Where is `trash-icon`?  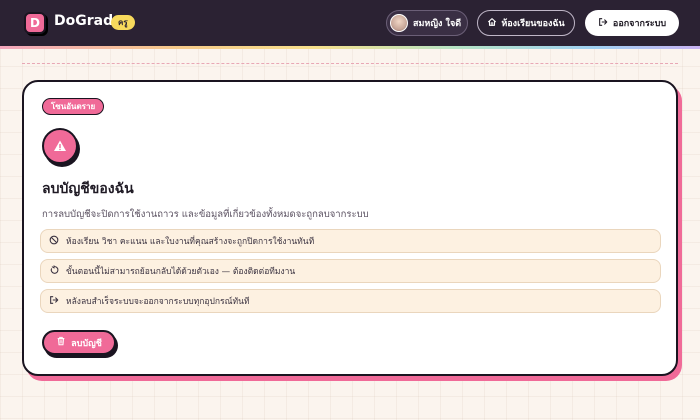 trash-icon is located at coordinates (61, 342).